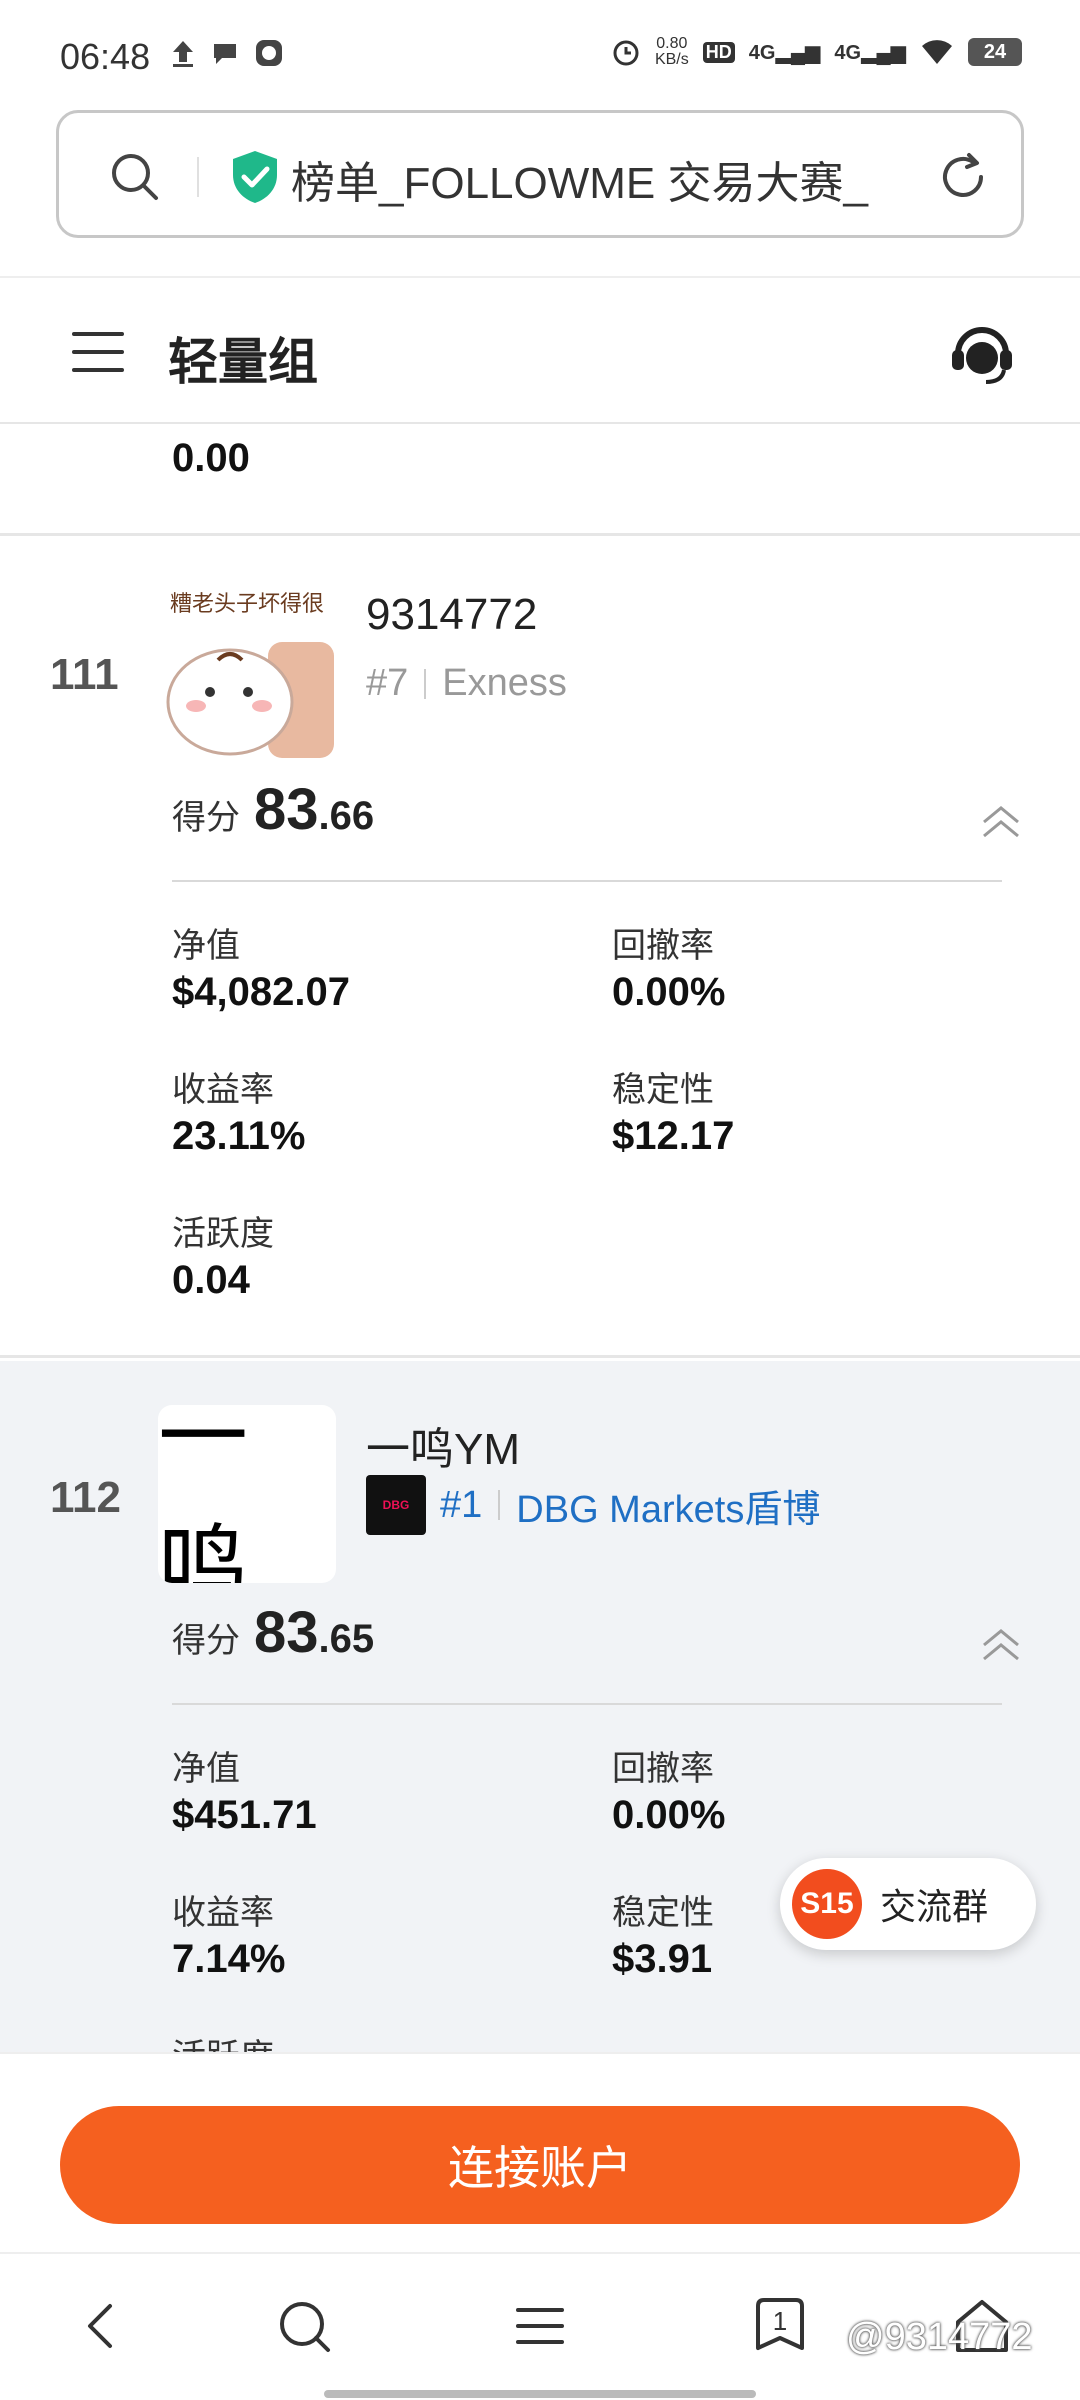  I want to click on url-title: 榜单_FOLLOWME 交易大赛_, so click(611, 179).